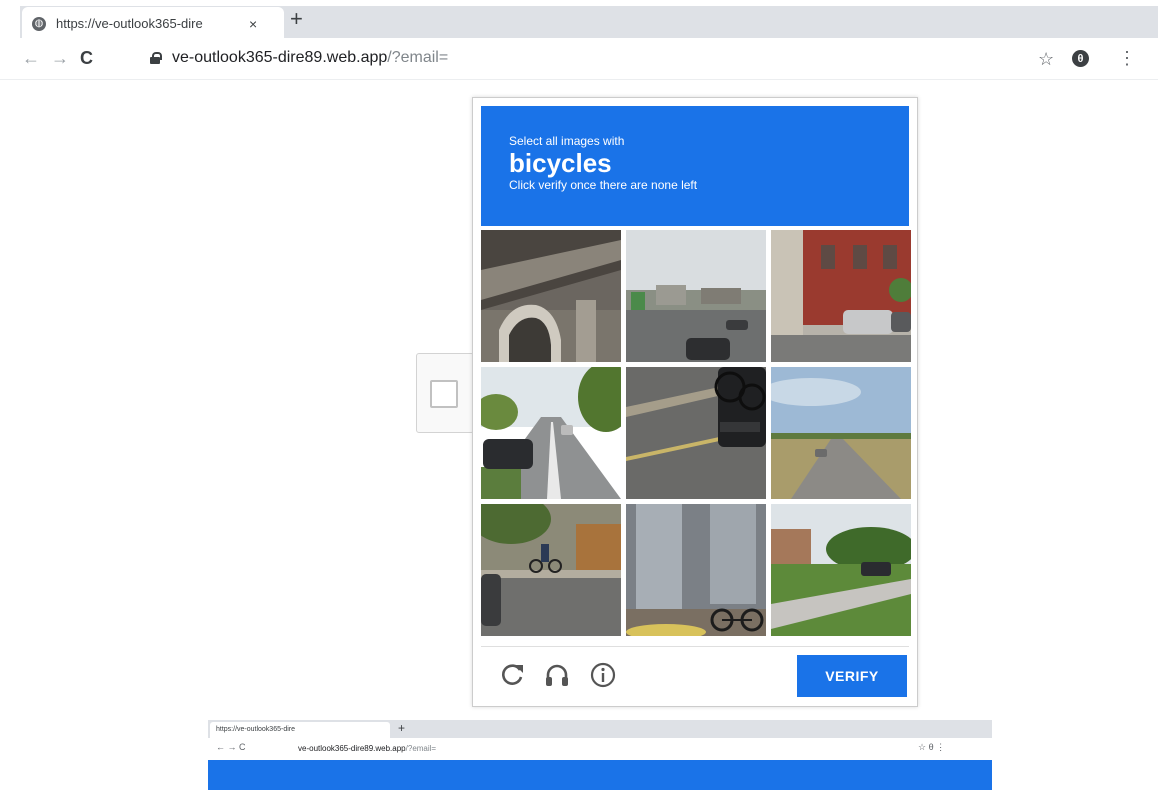 The image size is (1158, 790). I want to click on recaptcha-anchor, so click(445, 393).